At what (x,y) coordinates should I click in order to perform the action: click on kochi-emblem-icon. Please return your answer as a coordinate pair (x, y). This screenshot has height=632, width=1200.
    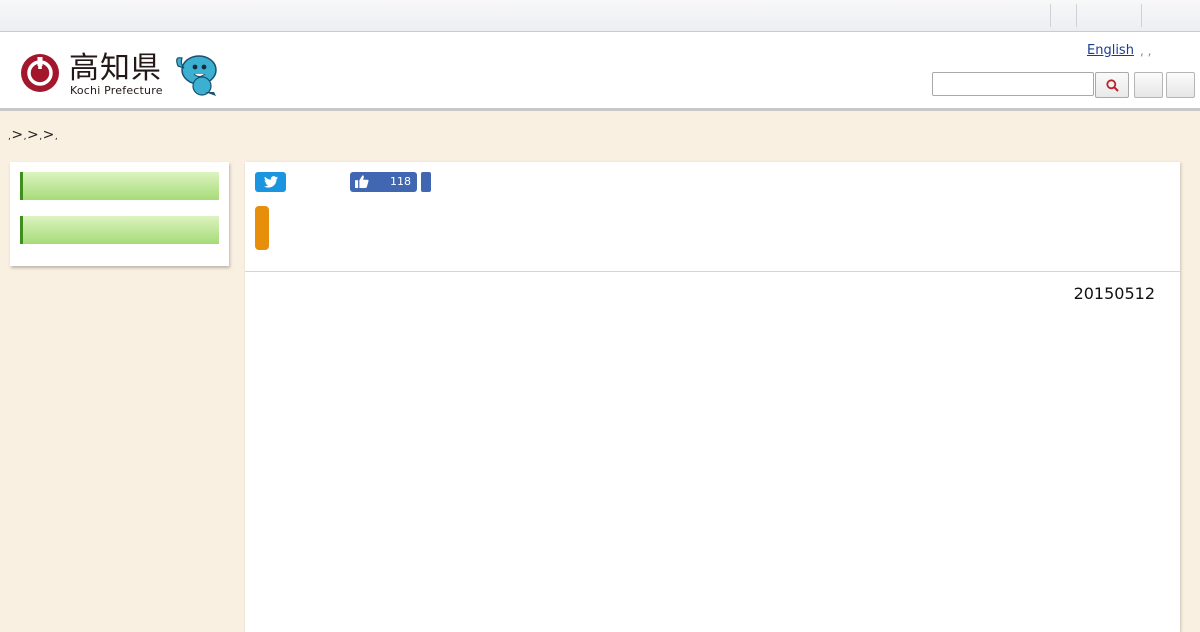
    Looking at the image, I should click on (40, 73).